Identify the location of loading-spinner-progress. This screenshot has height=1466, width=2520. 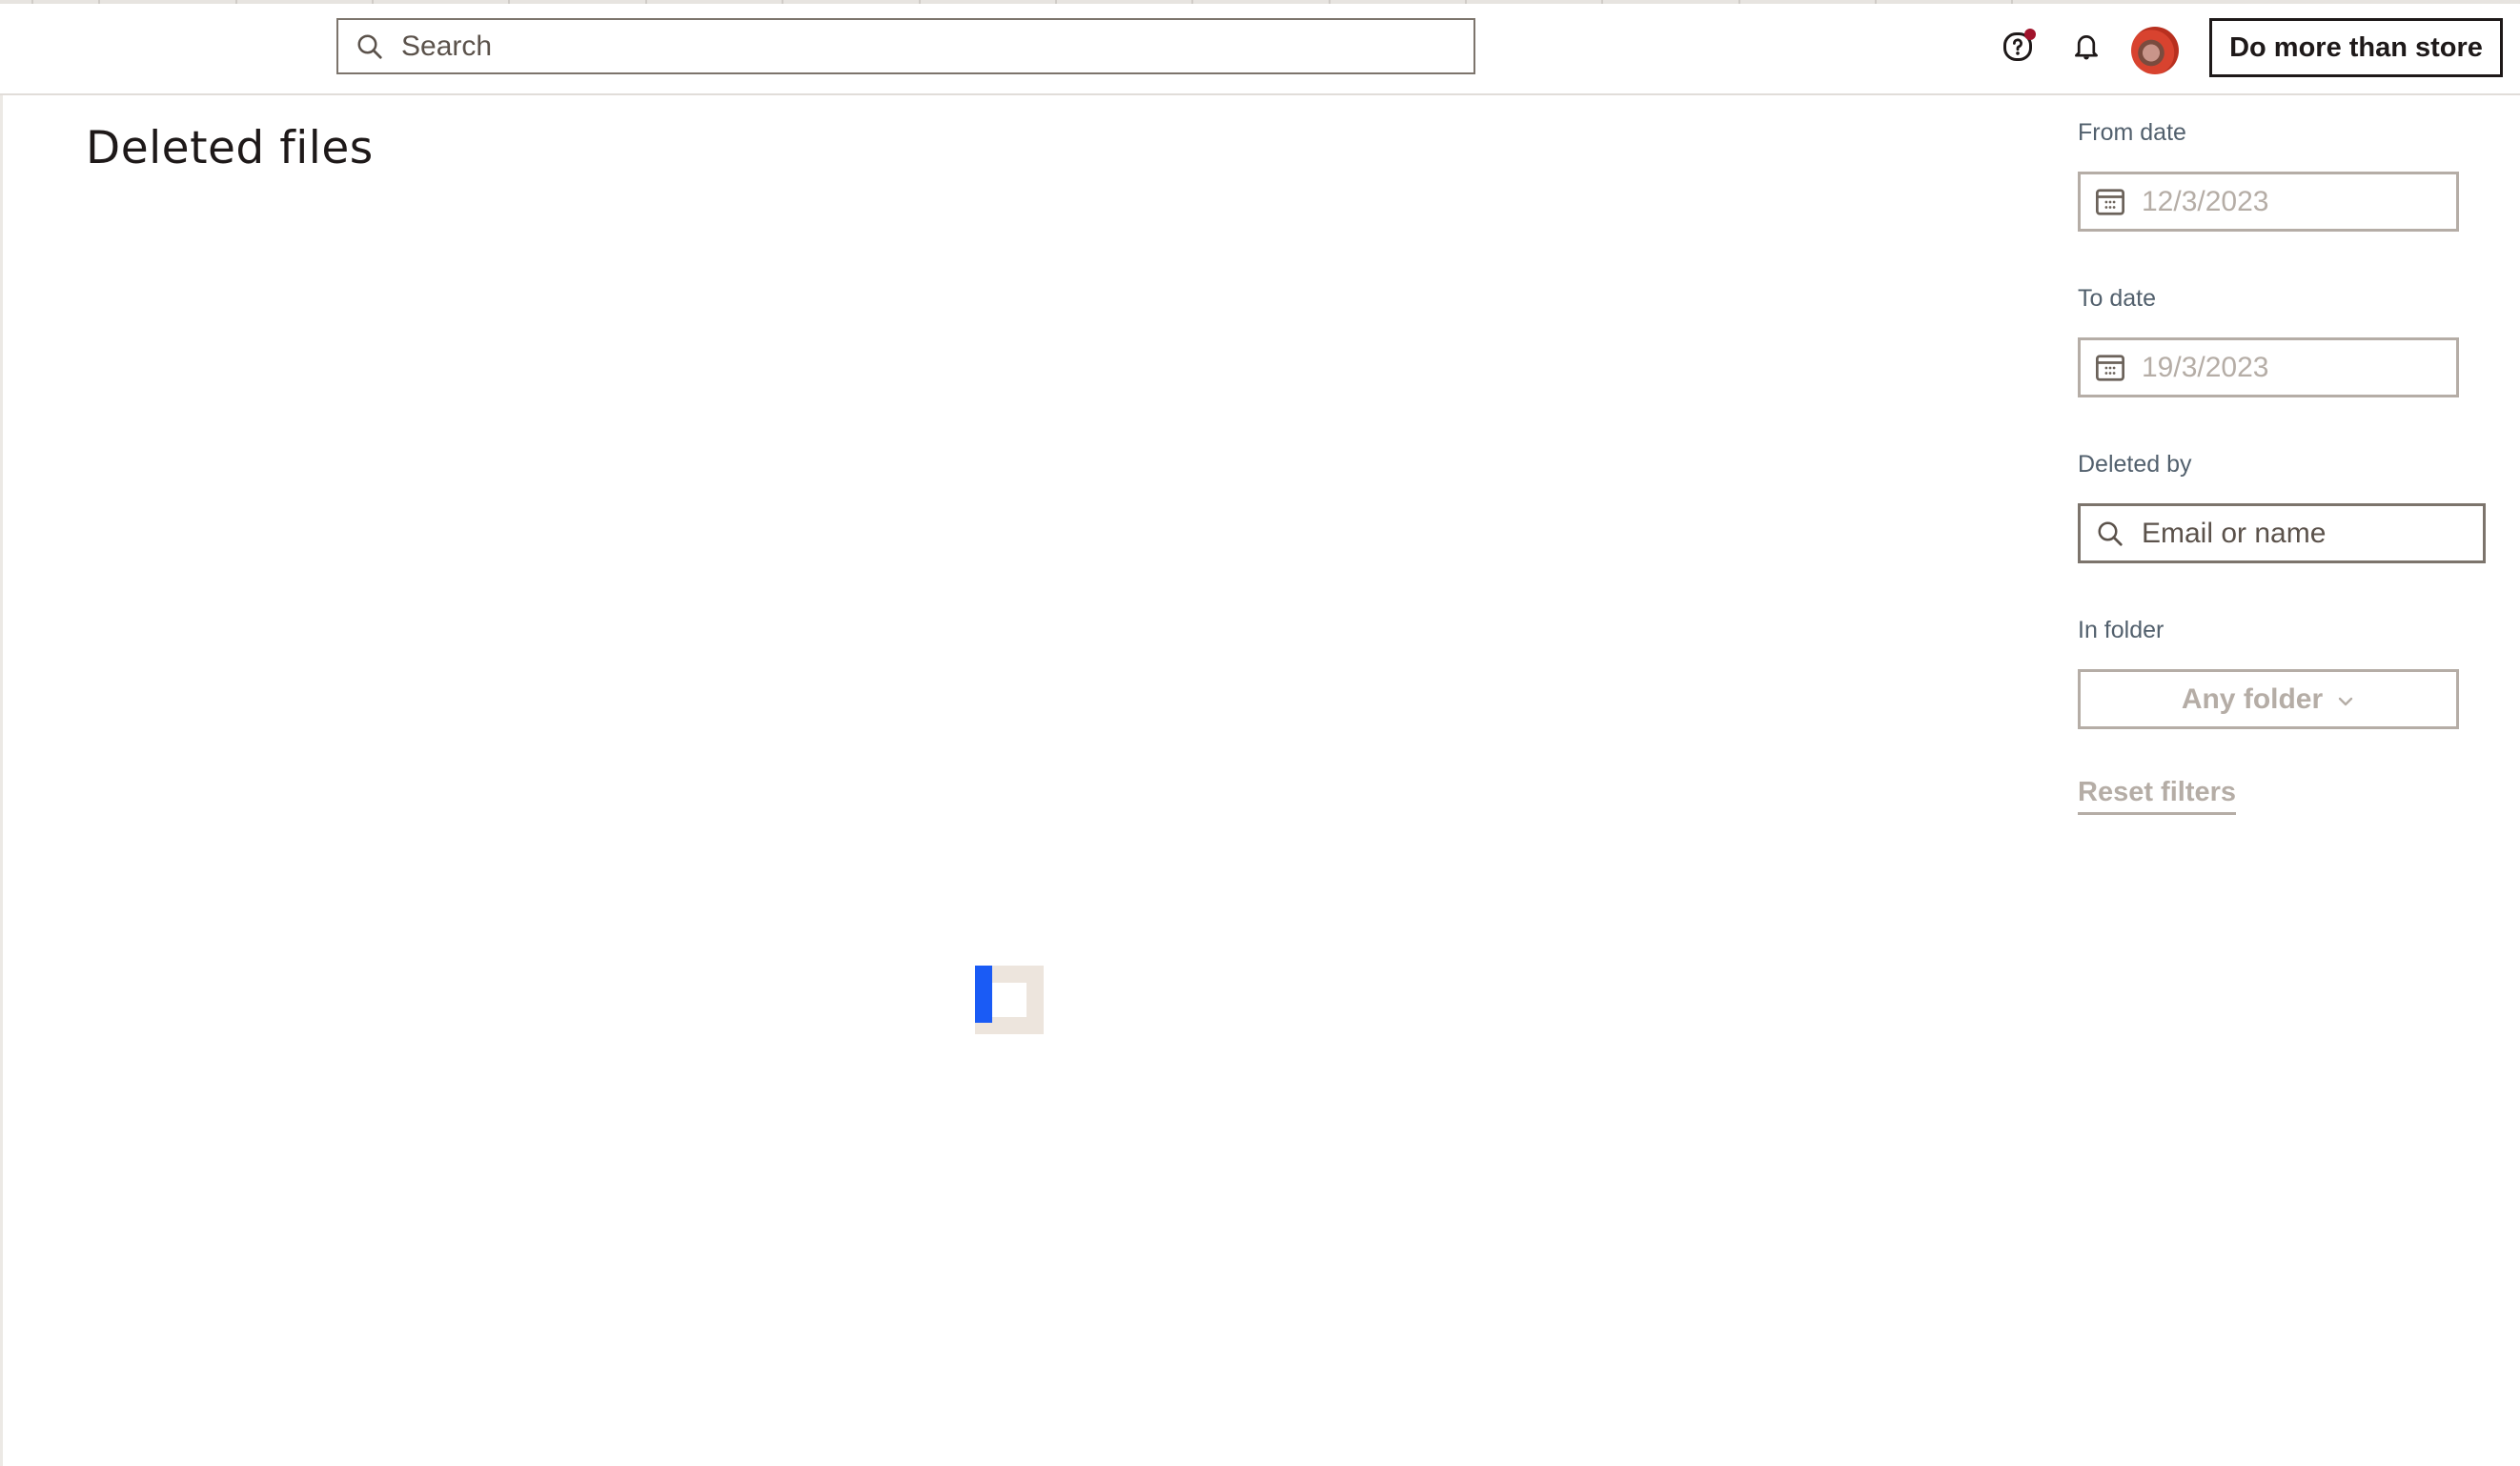
(983, 994).